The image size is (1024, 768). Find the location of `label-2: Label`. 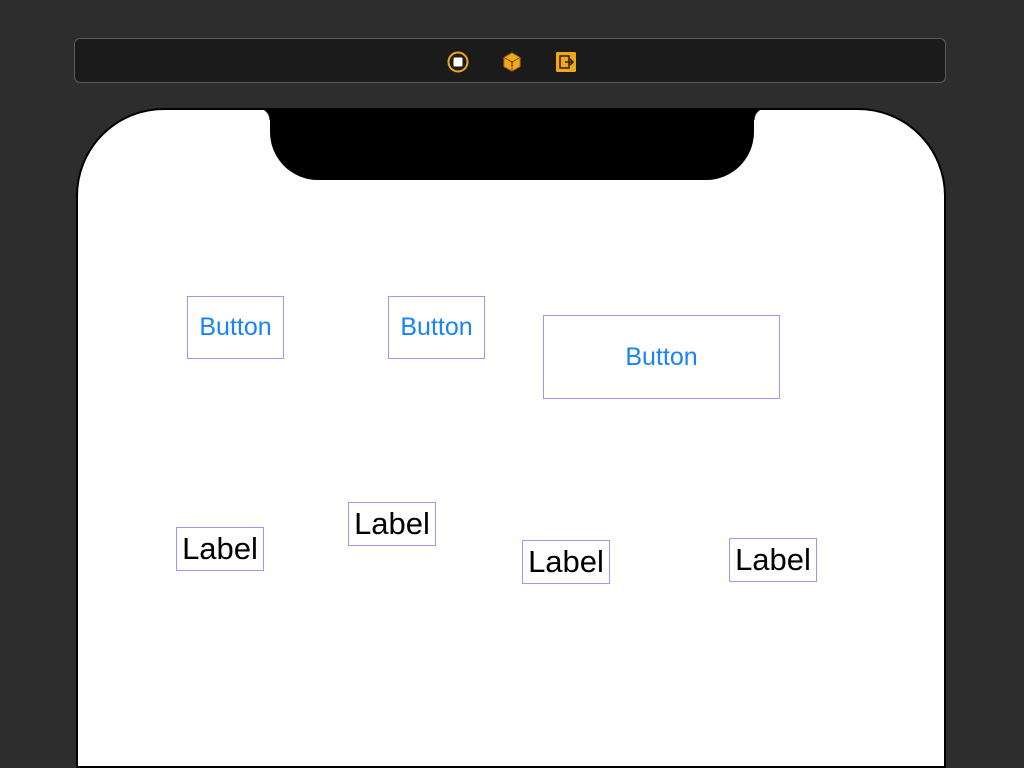

label-2: Label is located at coordinates (392, 524).